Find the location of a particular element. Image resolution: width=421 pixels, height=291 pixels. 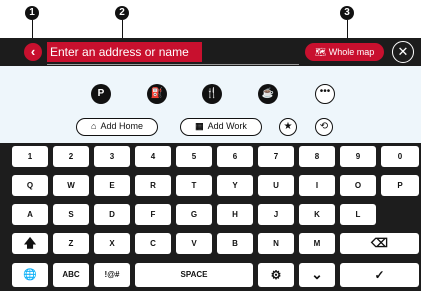

key-b: B is located at coordinates (235, 243).